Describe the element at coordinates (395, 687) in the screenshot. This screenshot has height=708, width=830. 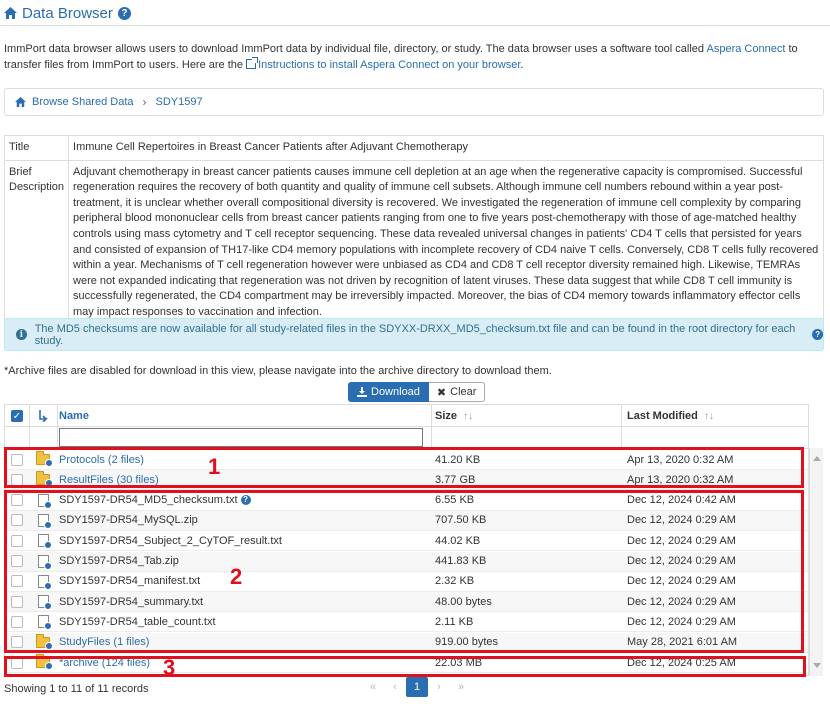
I see `prev-page-button: ‹` at that location.